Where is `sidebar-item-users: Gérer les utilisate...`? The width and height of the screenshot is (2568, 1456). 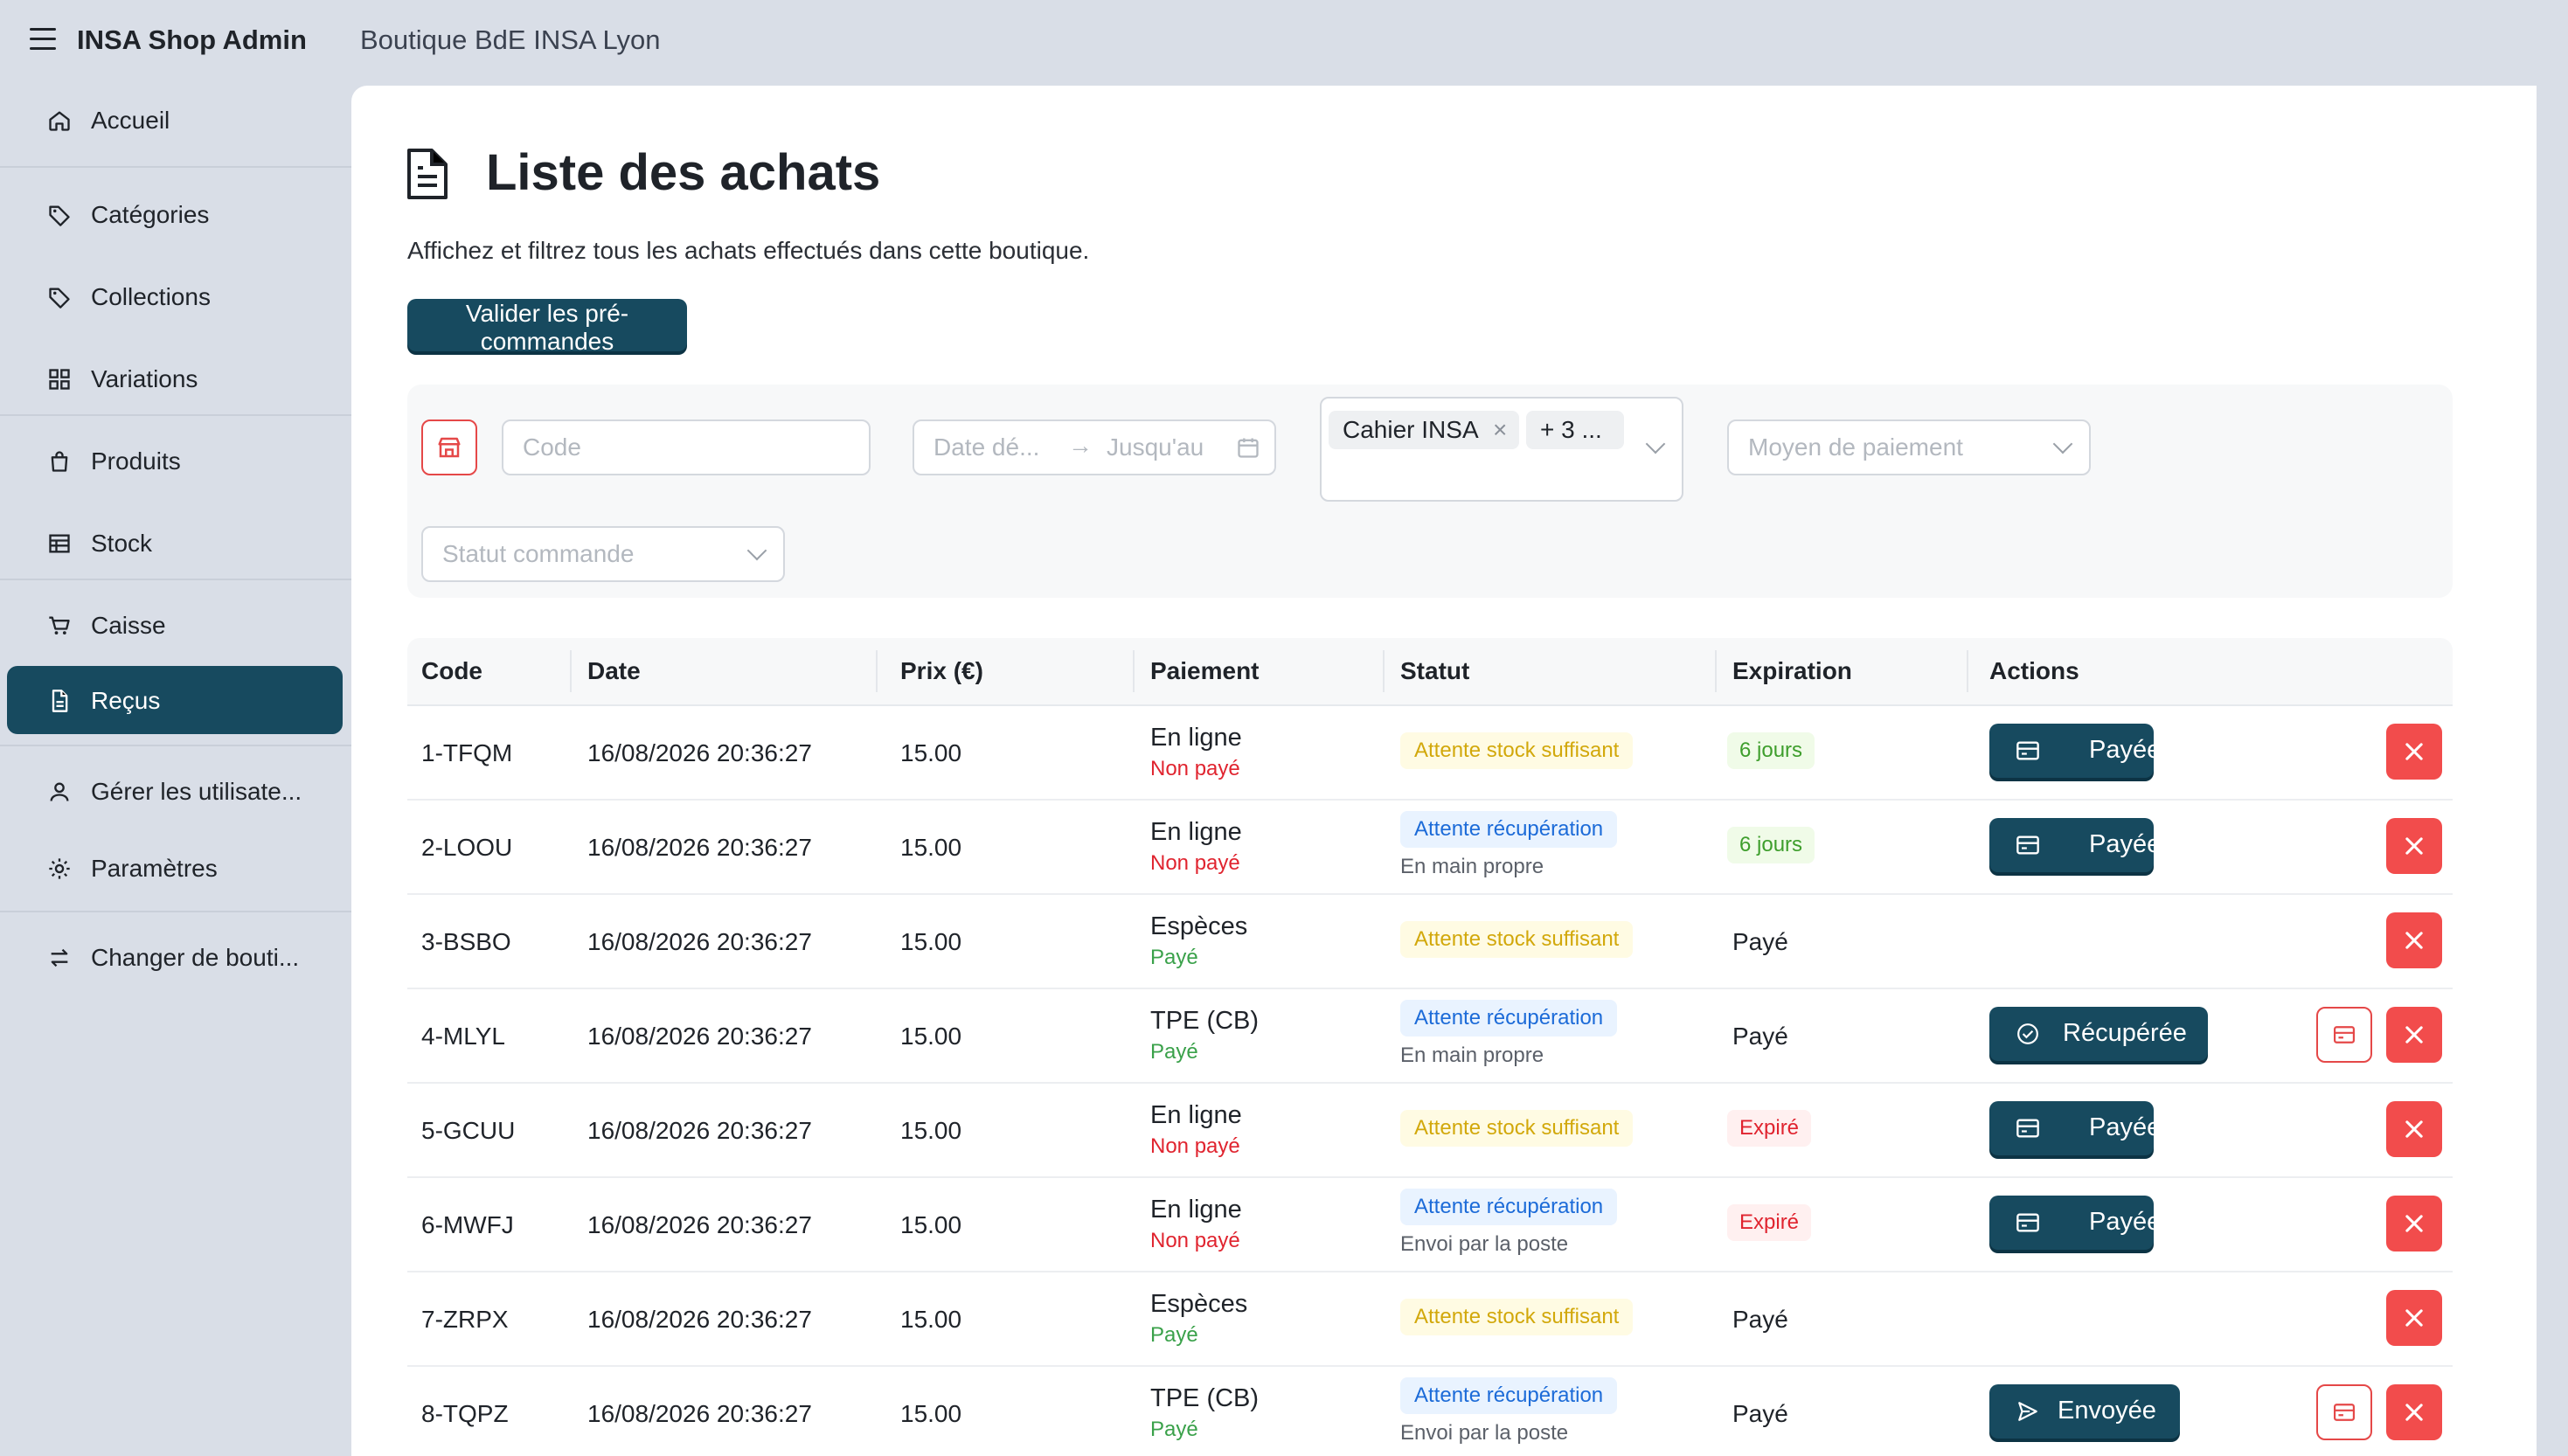
sidebar-item-users: Gérer les utilisate... is located at coordinates (175, 791).